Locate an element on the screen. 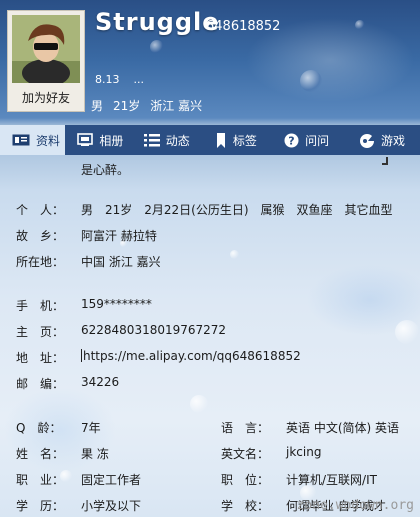 This screenshot has height=517, width=420. location-value: 中国 浙江 嘉兴 is located at coordinates (121, 262).